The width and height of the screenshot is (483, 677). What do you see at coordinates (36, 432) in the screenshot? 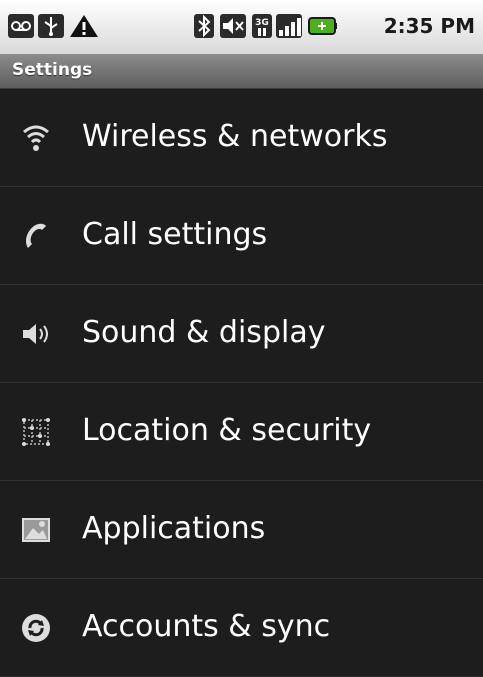
I see `grid-icon` at bounding box center [36, 432].